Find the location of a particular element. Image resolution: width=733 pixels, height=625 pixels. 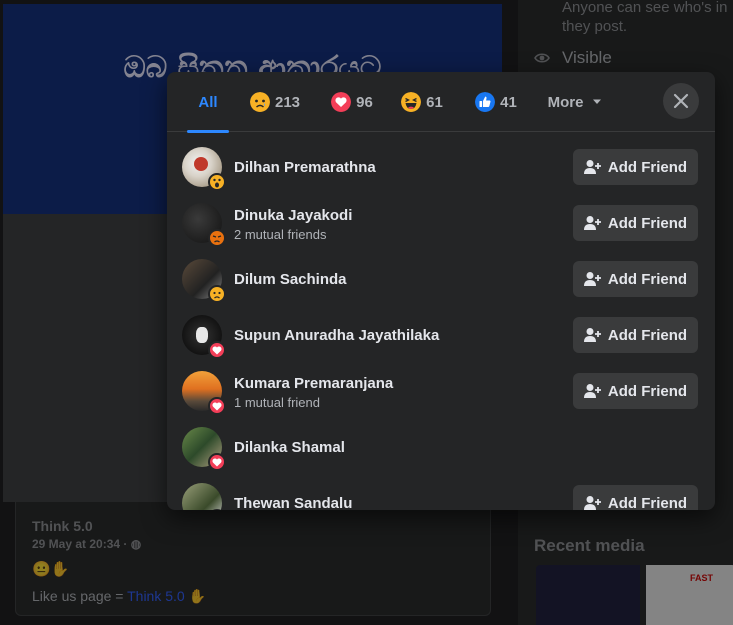

tab-like: 41 is located at coordinates (496, 102).